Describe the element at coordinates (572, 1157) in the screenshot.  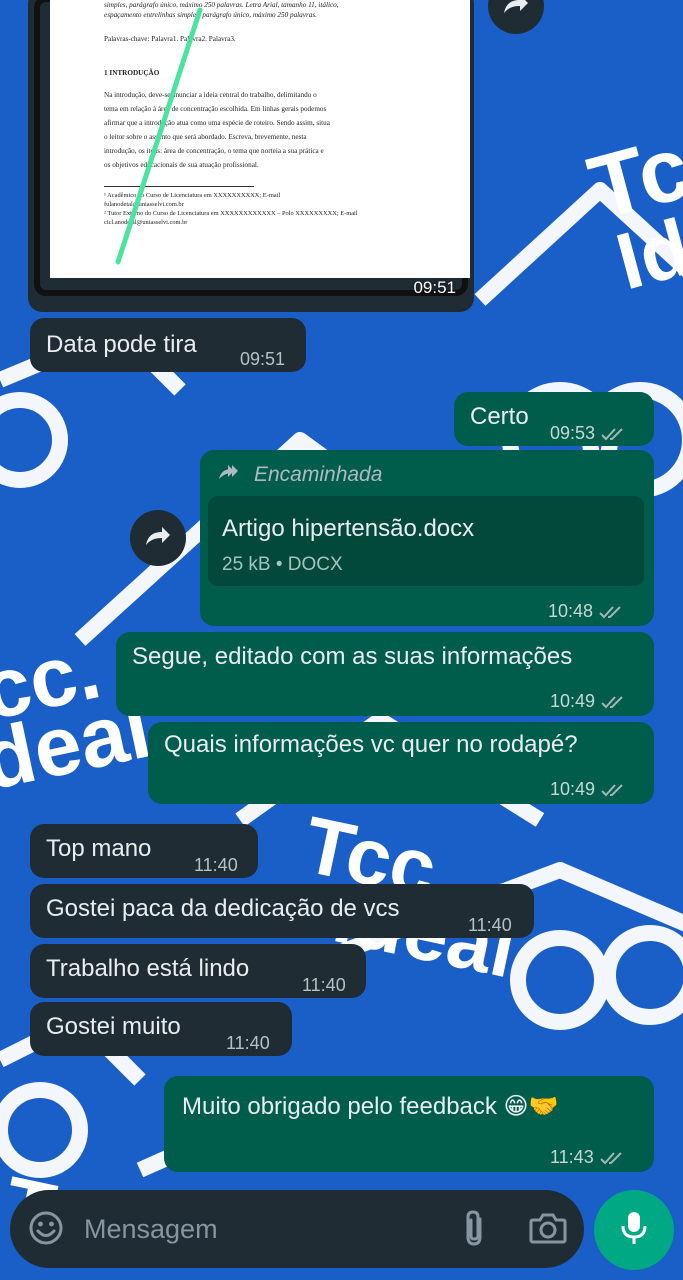
I see `message-time: 11:43` at that location.